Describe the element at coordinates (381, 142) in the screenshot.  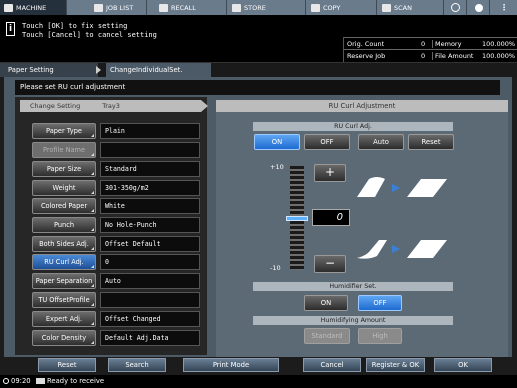
I see `curl-auto-button: Auto` at that location.